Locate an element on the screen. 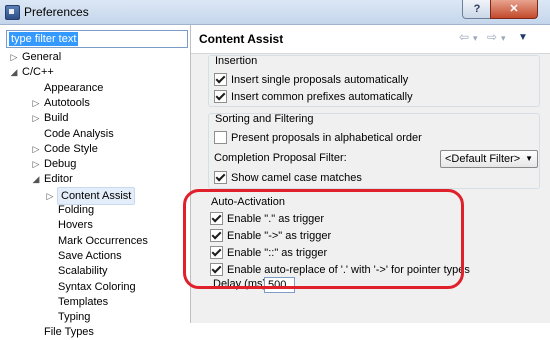  tree-item-c-c-: ◢ C/C++ is located at coordinates (32, 72).